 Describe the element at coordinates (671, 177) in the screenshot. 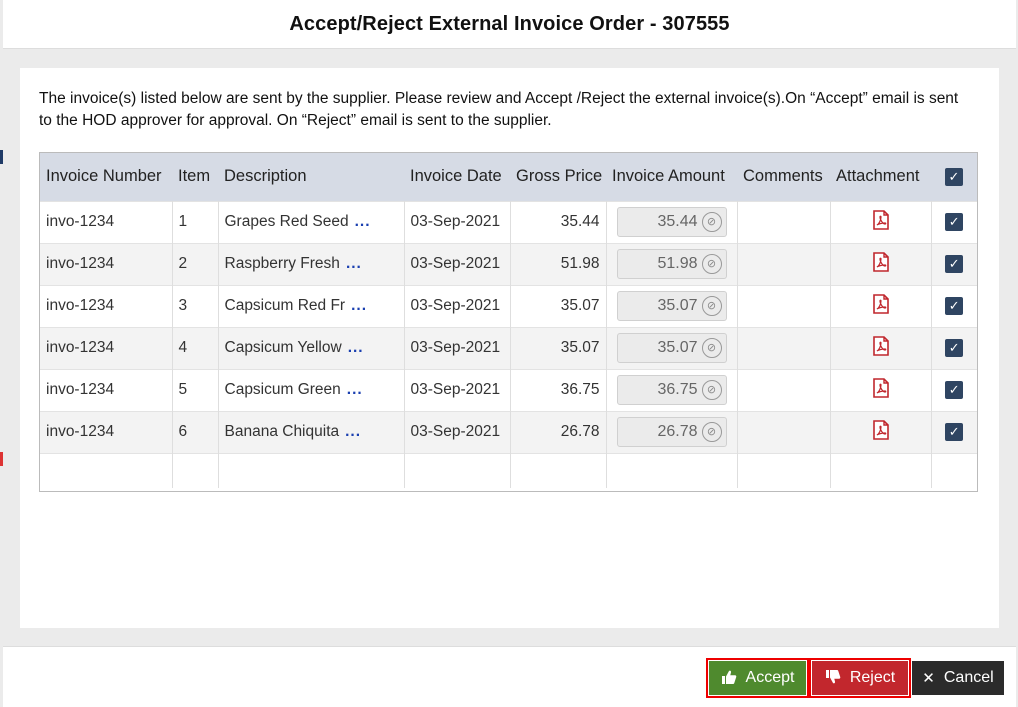

I see `col-header-invoice-amount: Invoice Amount` at that location.